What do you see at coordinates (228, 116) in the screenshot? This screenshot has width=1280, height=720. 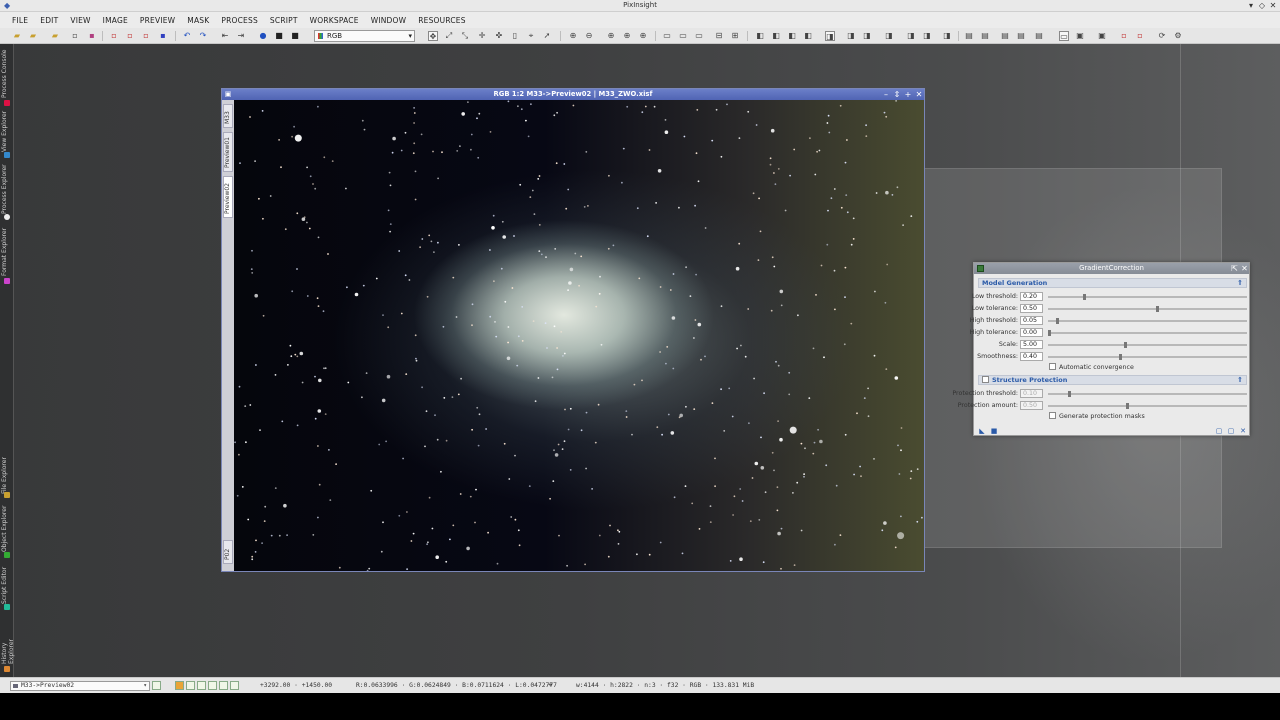 I see `tab-main-view: M33` at bounding box center [228, 116].